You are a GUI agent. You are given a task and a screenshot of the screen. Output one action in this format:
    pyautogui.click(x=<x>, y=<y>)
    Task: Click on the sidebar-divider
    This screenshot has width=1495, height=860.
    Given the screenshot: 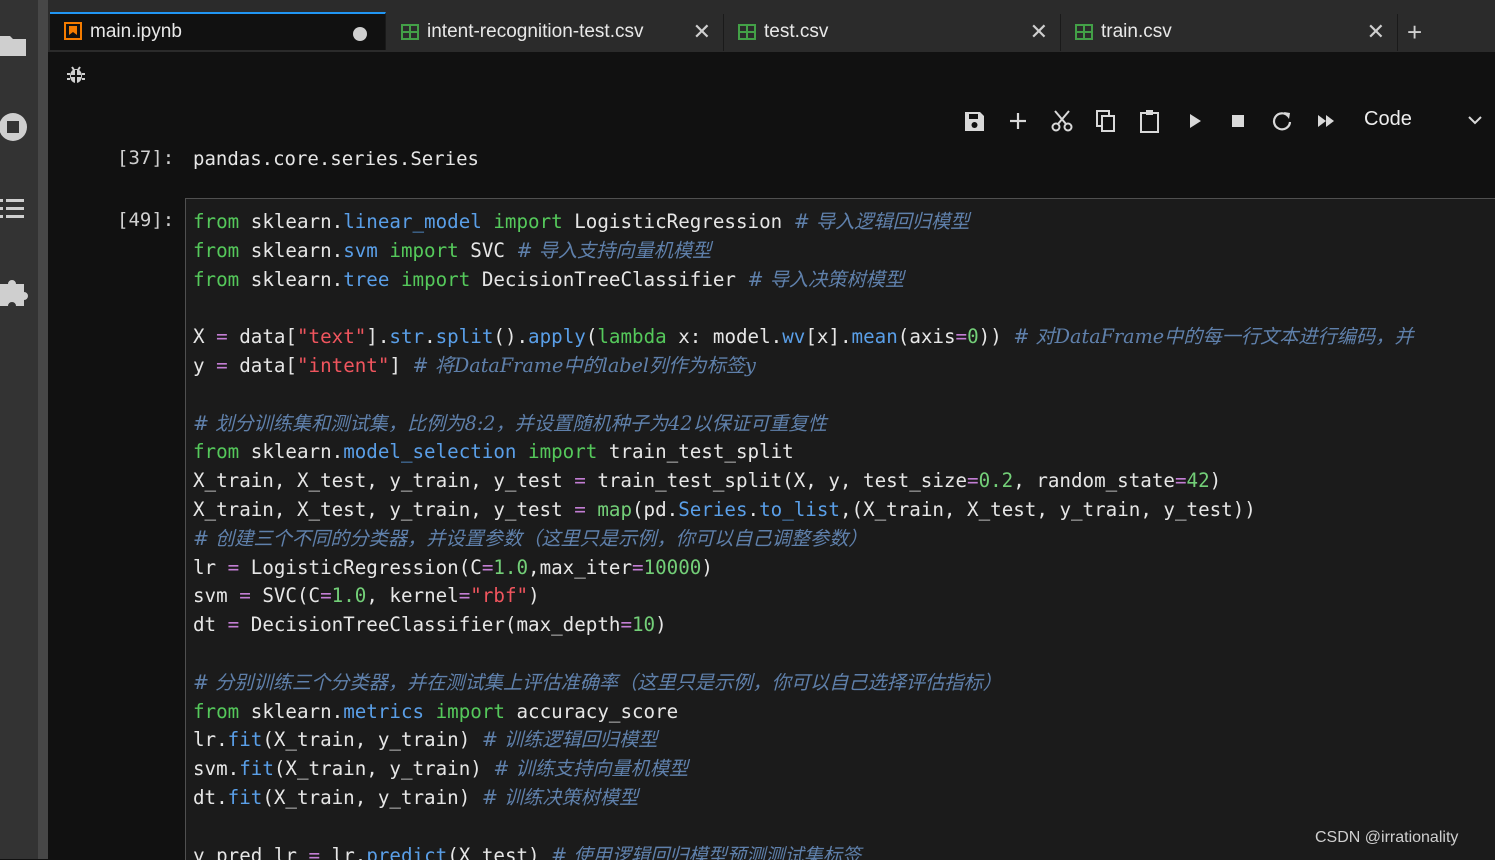 What is the action you would take?
    pyautogui.click(x=43, y=429)
    